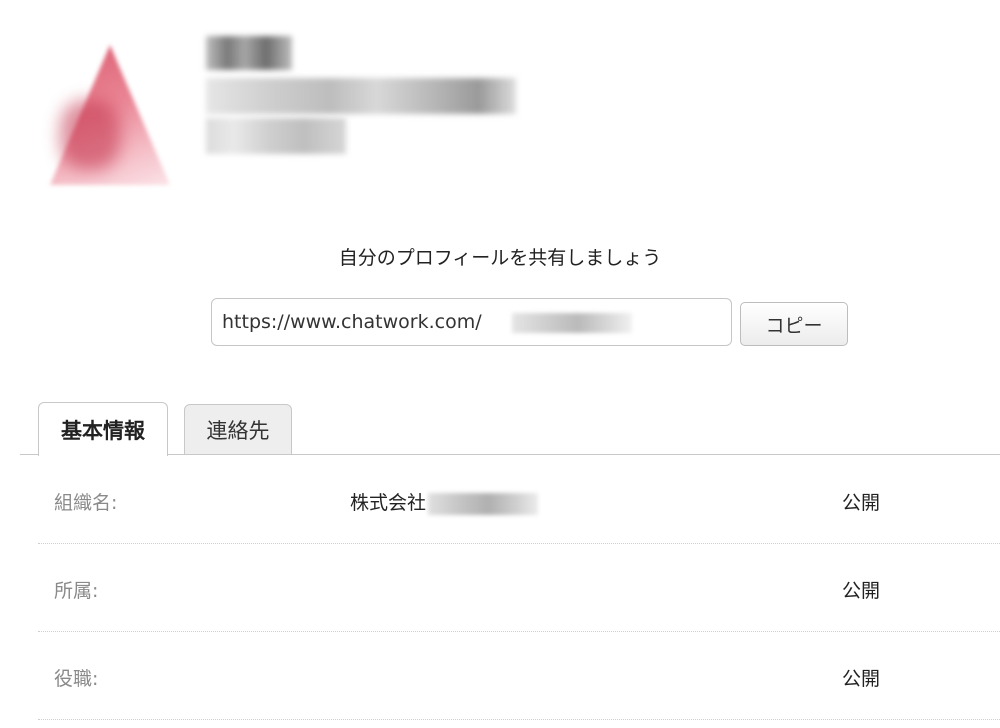 The height and width of the screenshot is (728, 1000). What do you see at coordinates (86, 503) in the screenshot?
I see `row-label: 組織名:` at bounding box center [86, 503].